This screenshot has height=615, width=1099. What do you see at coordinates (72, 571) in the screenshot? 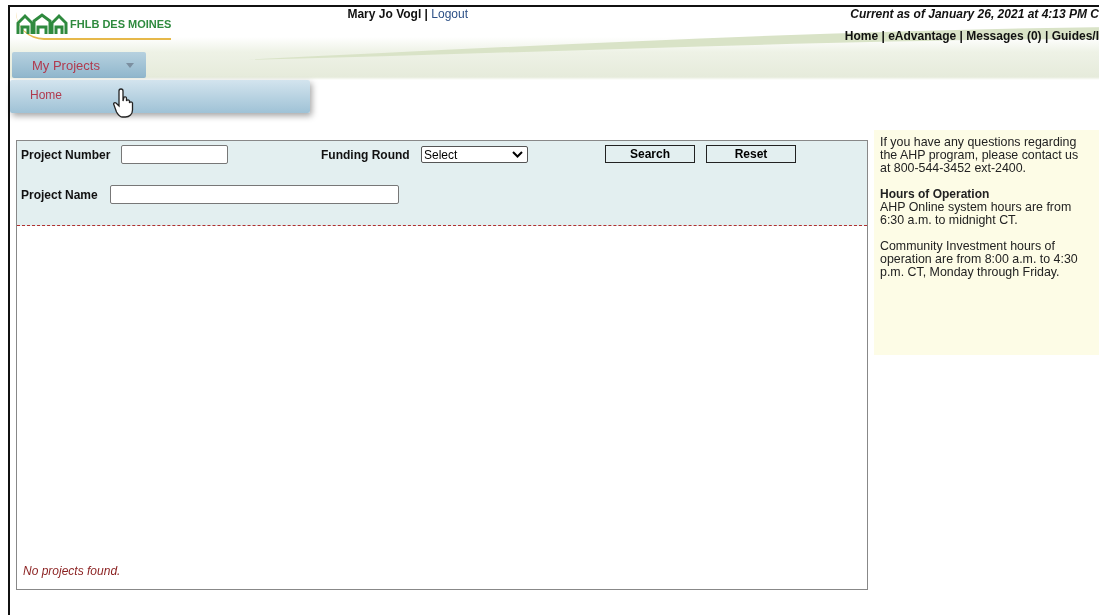
I see `empty-message: No projects found.` at bounding box center [72, 571].